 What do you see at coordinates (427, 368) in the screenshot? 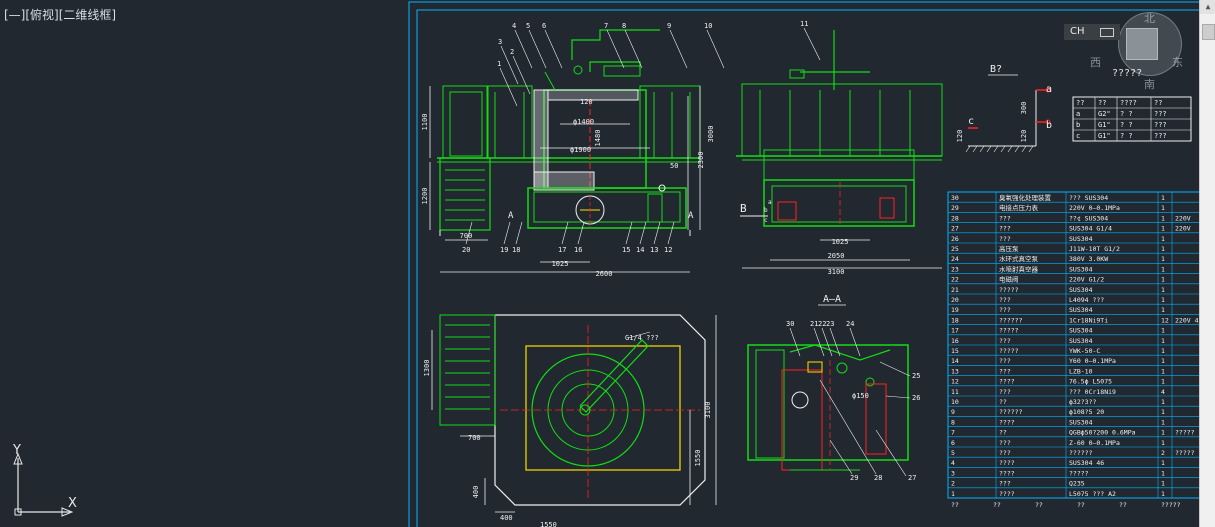
I see `dim-label: 1300` at bounding box center [427, 368].